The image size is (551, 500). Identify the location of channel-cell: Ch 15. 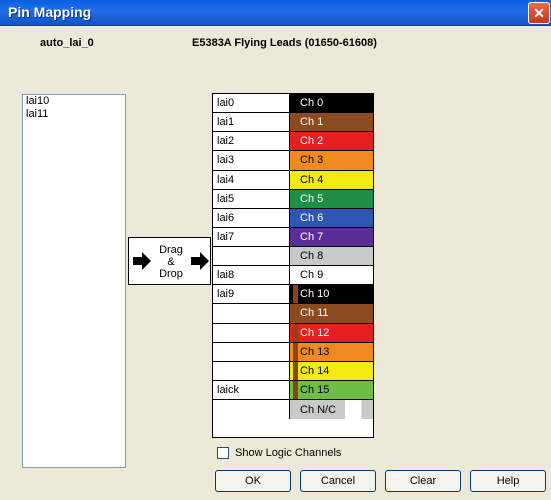
(331, 389).